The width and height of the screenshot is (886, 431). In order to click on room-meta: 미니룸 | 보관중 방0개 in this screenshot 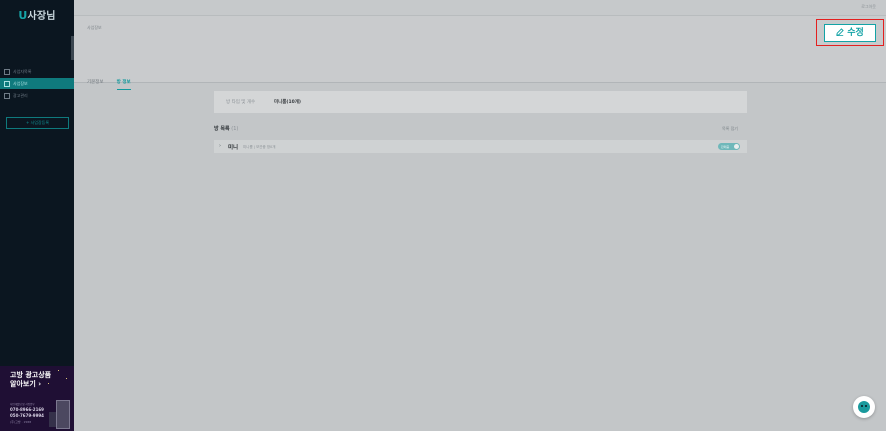, I will do `click(259, 146)`.